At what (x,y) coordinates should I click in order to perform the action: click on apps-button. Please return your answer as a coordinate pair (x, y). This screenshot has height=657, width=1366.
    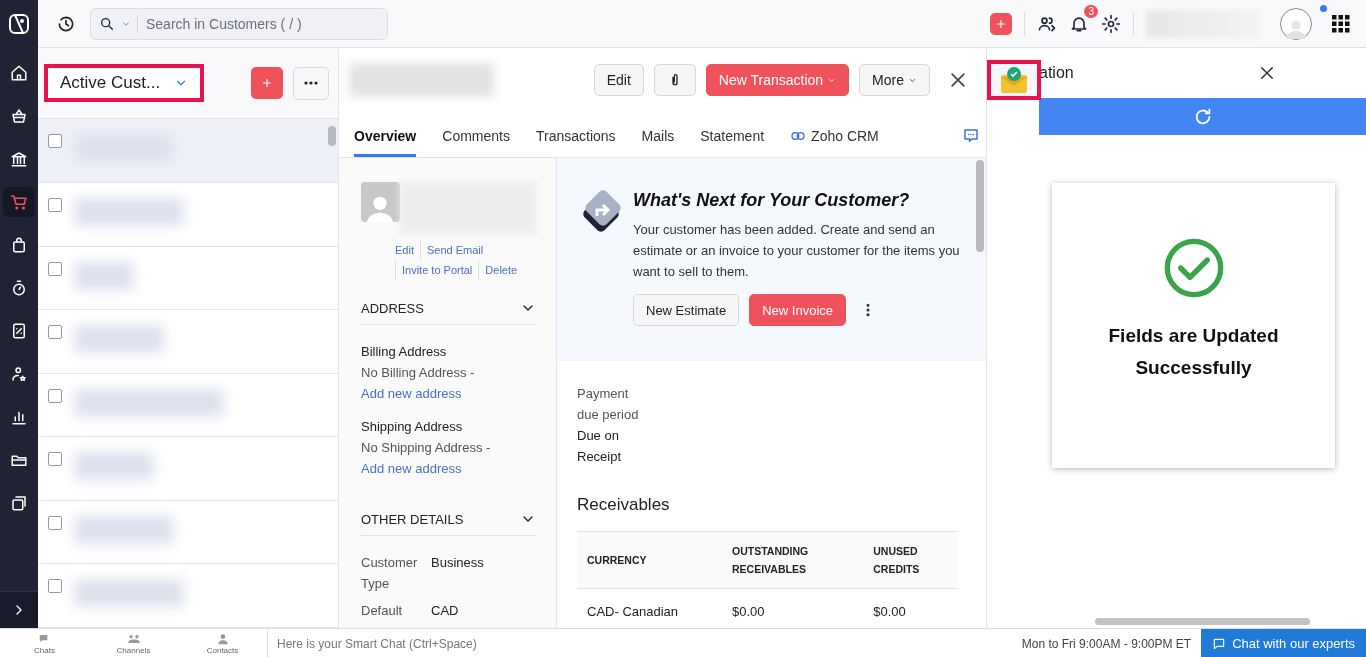
    Looking at the image, I should click on (1341, 23).